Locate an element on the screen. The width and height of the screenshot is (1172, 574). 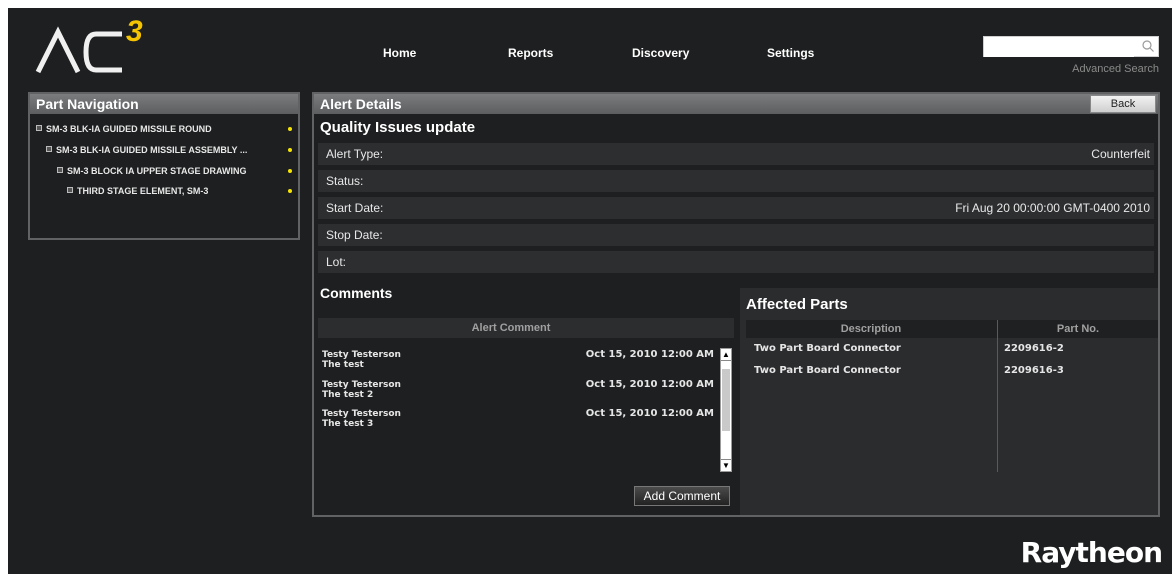
alert-details-title: Alert Details is located at coordinates (736, 104).